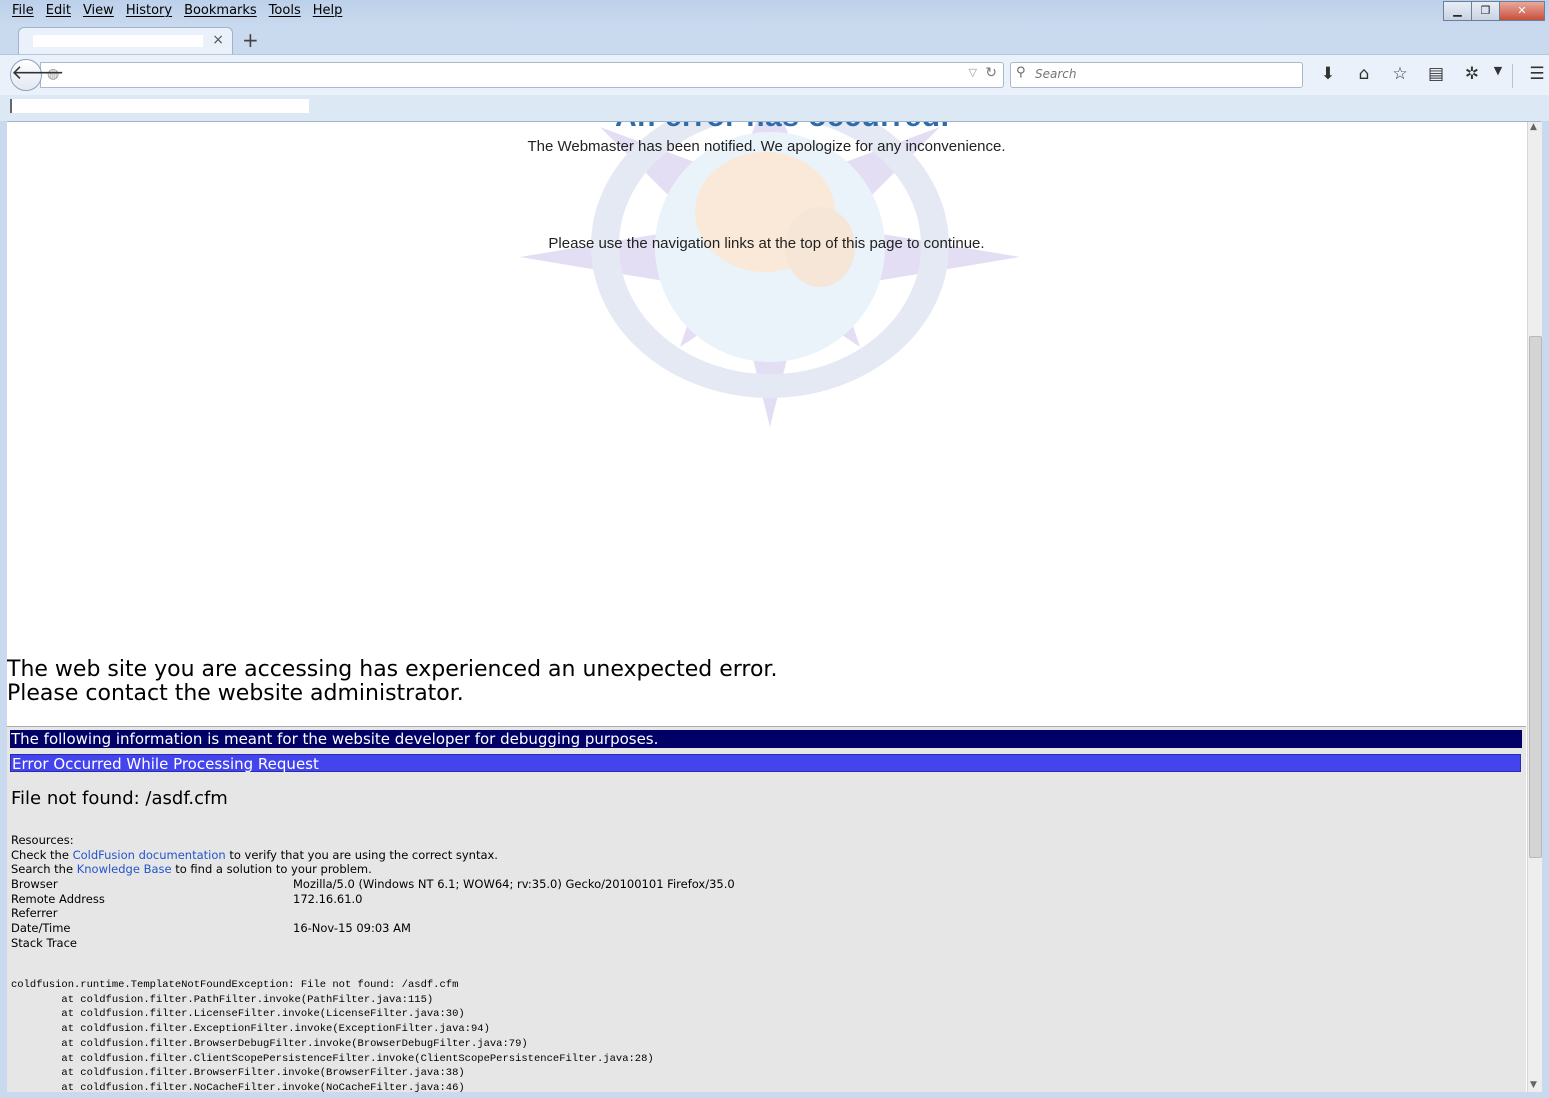 This screenshot has width=1549, height=1098. I want to click on bookmark-star-icon: ☆, so click(1400, 76).